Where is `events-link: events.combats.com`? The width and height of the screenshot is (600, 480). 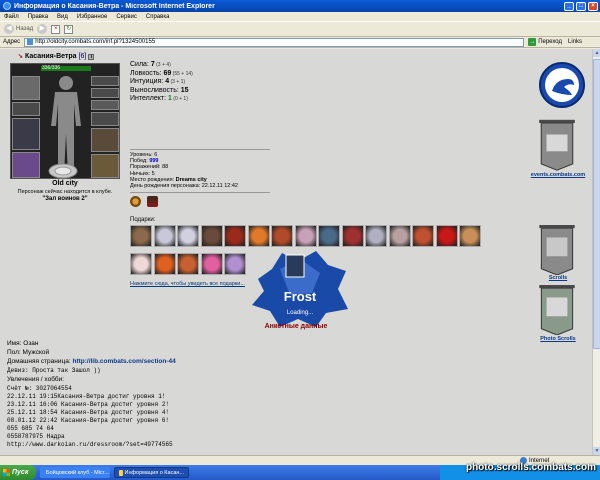 events-link: events.combats.com is located at coordinates (558, 175).